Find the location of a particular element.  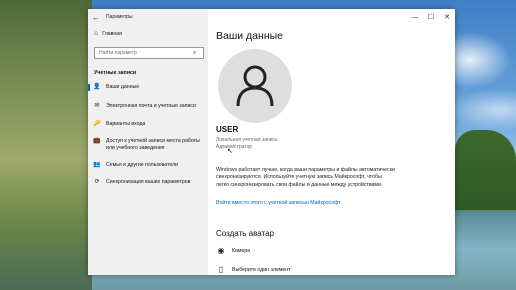

maximize-button: ☐ is located at coordinates (431, 17).